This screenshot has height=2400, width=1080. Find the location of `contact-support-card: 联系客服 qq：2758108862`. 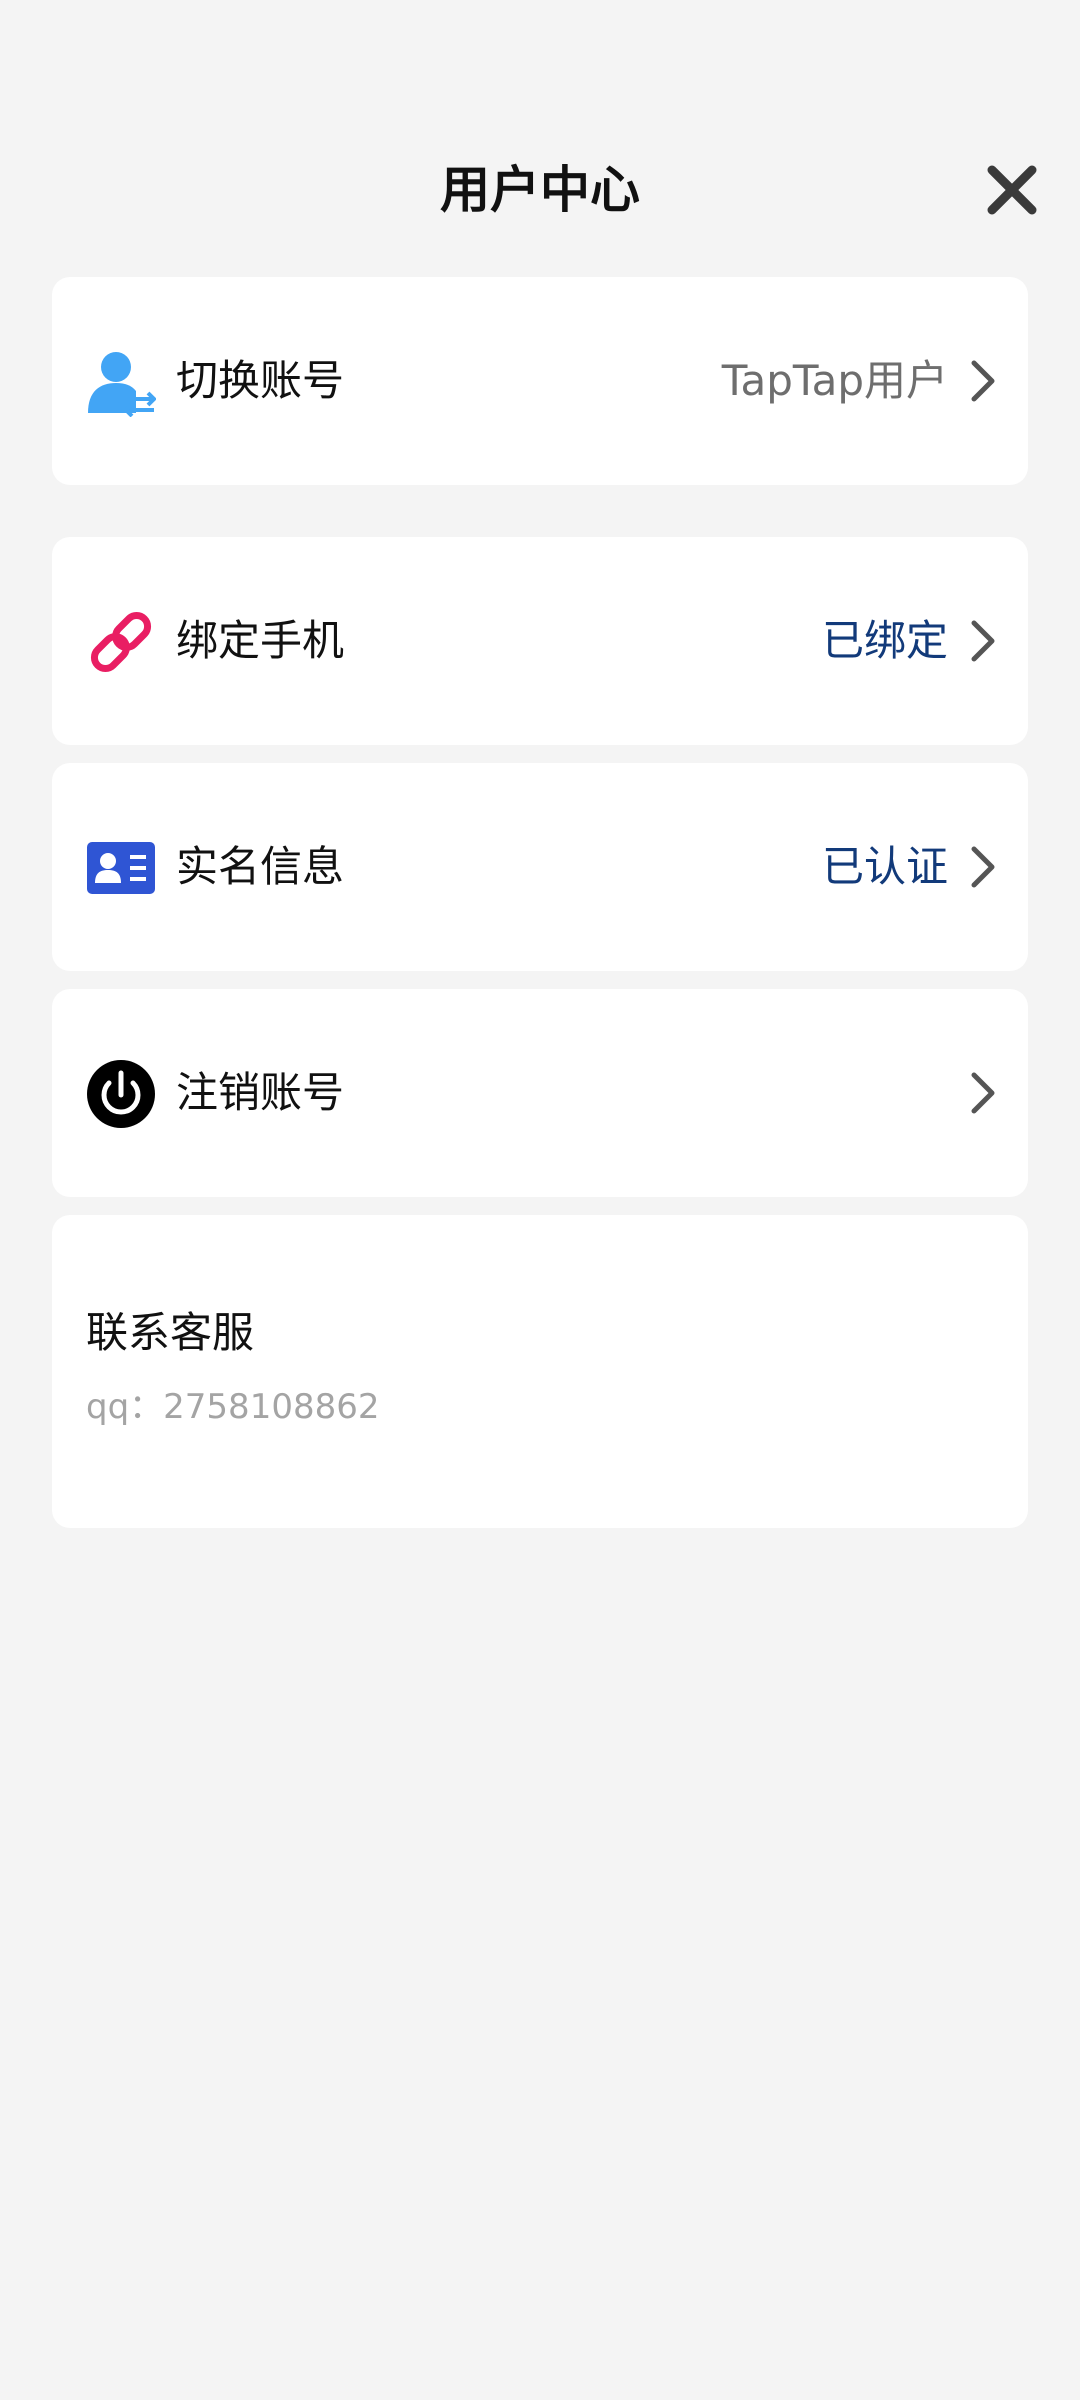

contact-support-card: 联系客服 qq：2758108862 is located at coordinates (540, 1371).